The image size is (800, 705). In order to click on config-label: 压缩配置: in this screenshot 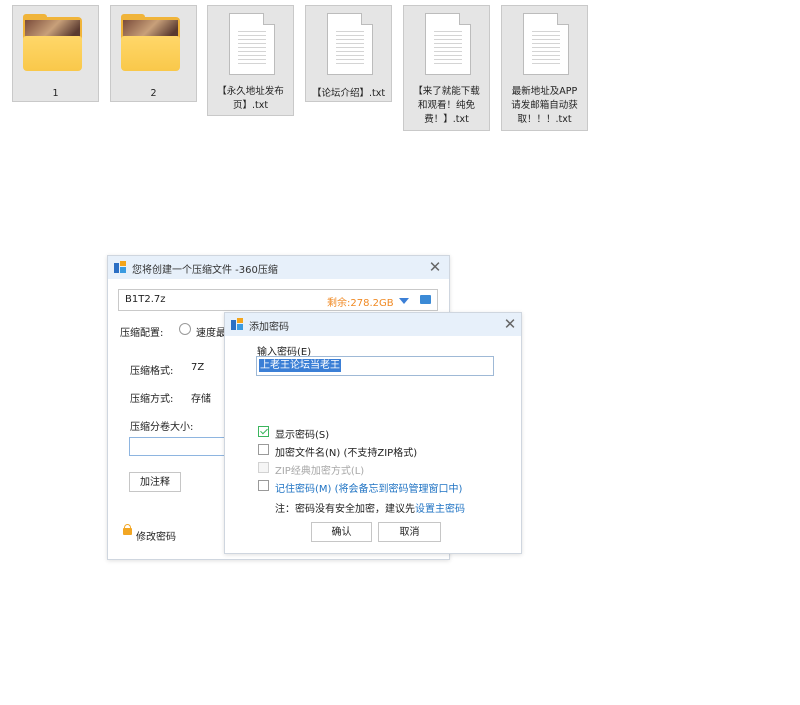, I will do `click(142, 333)`.